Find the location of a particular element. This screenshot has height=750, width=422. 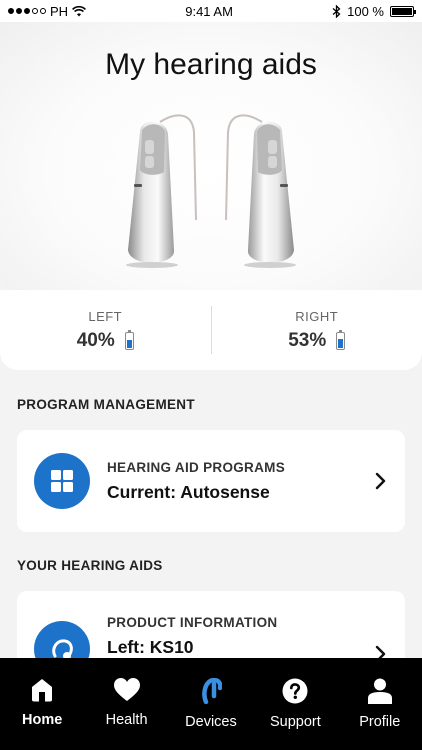

tab-label: Profile is located at coordinates (380, 722).